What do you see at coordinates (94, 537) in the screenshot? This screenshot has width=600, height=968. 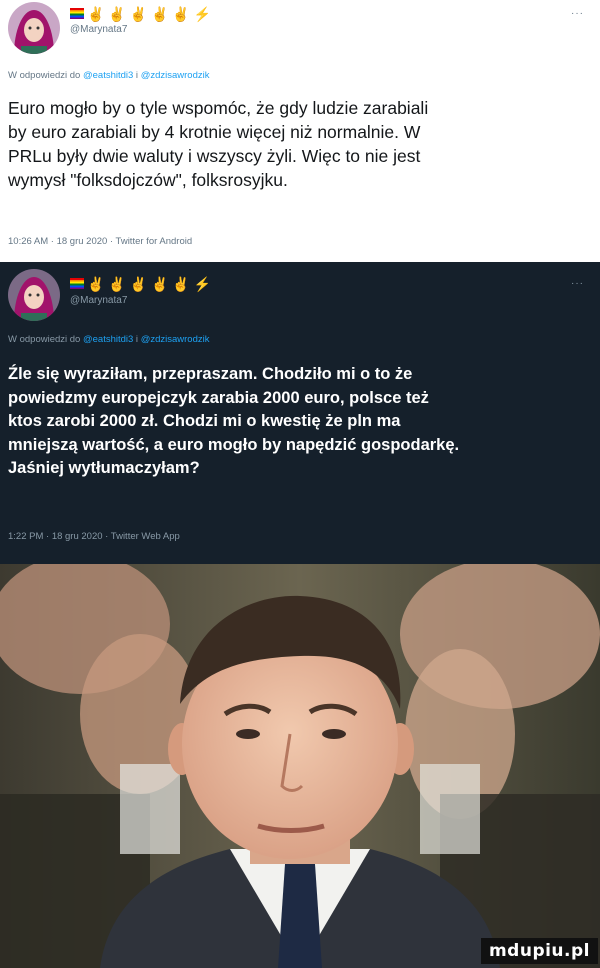 I see `tweet-timestamp: 1:22 PM · 18 gru 2020 · Twitter Web App` at bounding box center [94, 537].